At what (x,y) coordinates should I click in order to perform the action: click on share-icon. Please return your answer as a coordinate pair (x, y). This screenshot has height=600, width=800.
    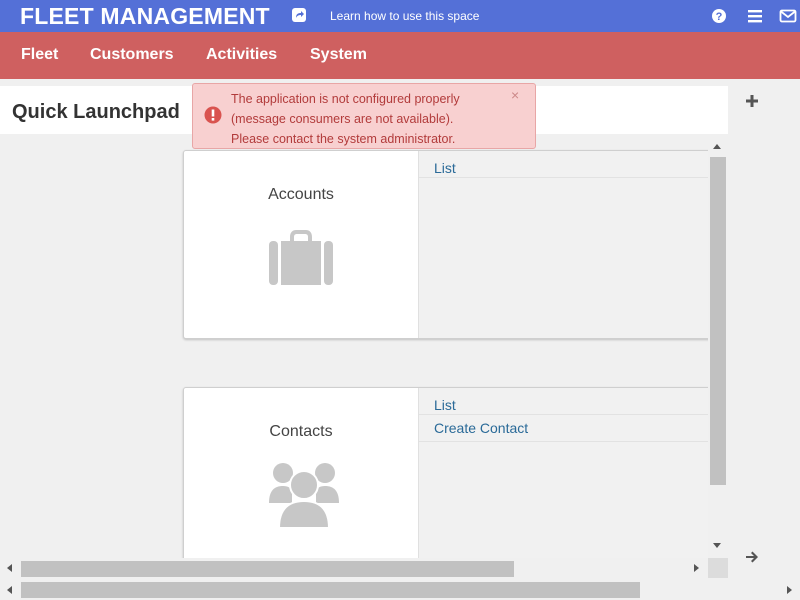
    Looking at the image, I should click on (299, 15).